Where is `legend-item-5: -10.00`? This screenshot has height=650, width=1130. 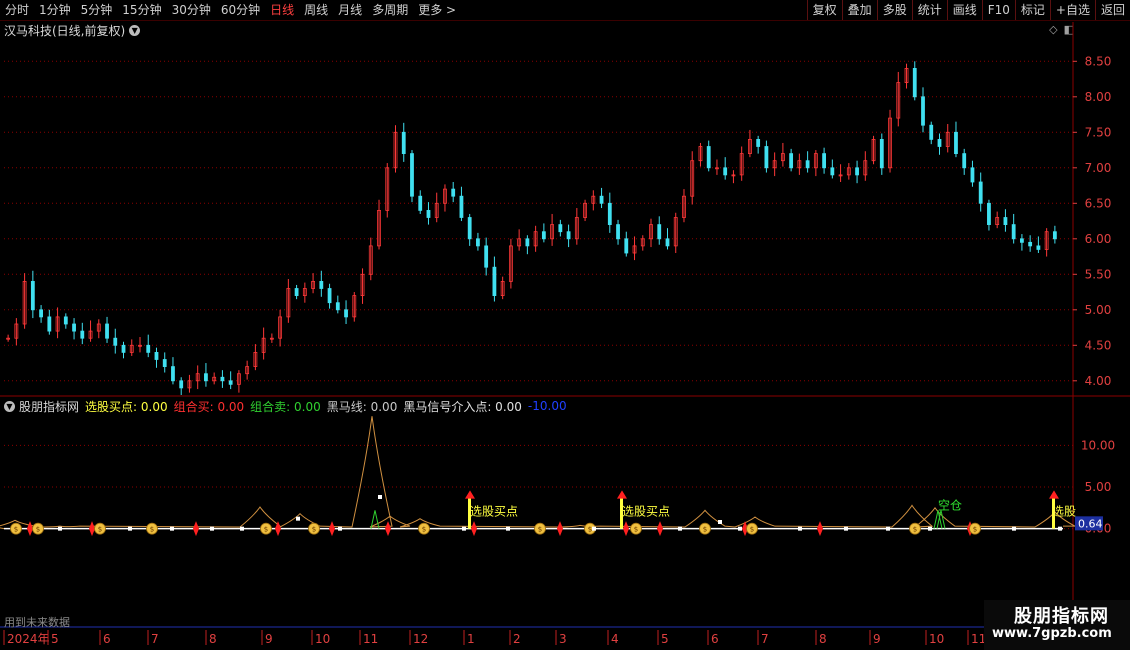 legend-item-5: -10.00 is located at coordinates (547, 406).